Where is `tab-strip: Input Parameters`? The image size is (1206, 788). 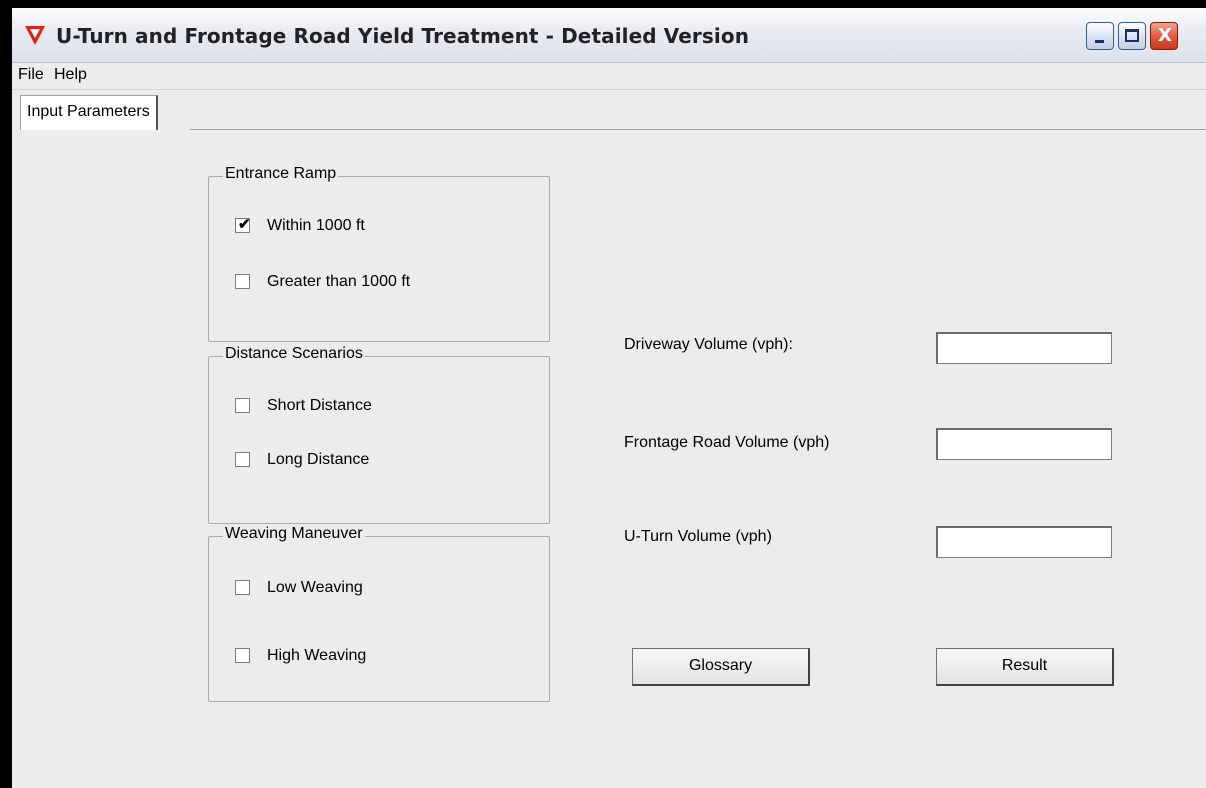
tab-strip: Input Parameters is located at coordinates (609, 110).